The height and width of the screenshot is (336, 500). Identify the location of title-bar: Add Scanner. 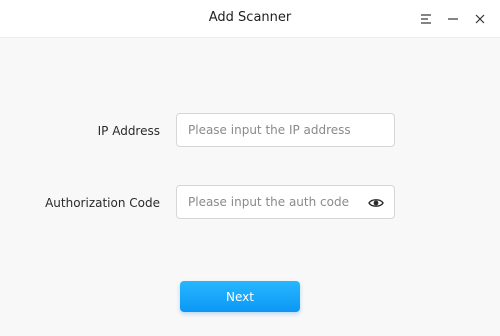
(250, 19).